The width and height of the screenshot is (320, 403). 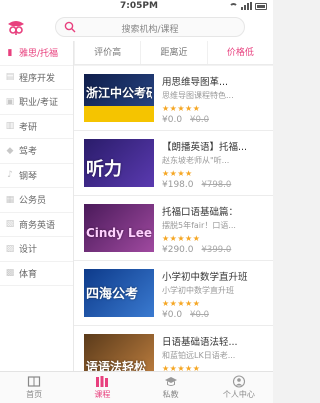 I want to click on course-thumbnail: 浙江中公考研, so click(x=119, y=98).